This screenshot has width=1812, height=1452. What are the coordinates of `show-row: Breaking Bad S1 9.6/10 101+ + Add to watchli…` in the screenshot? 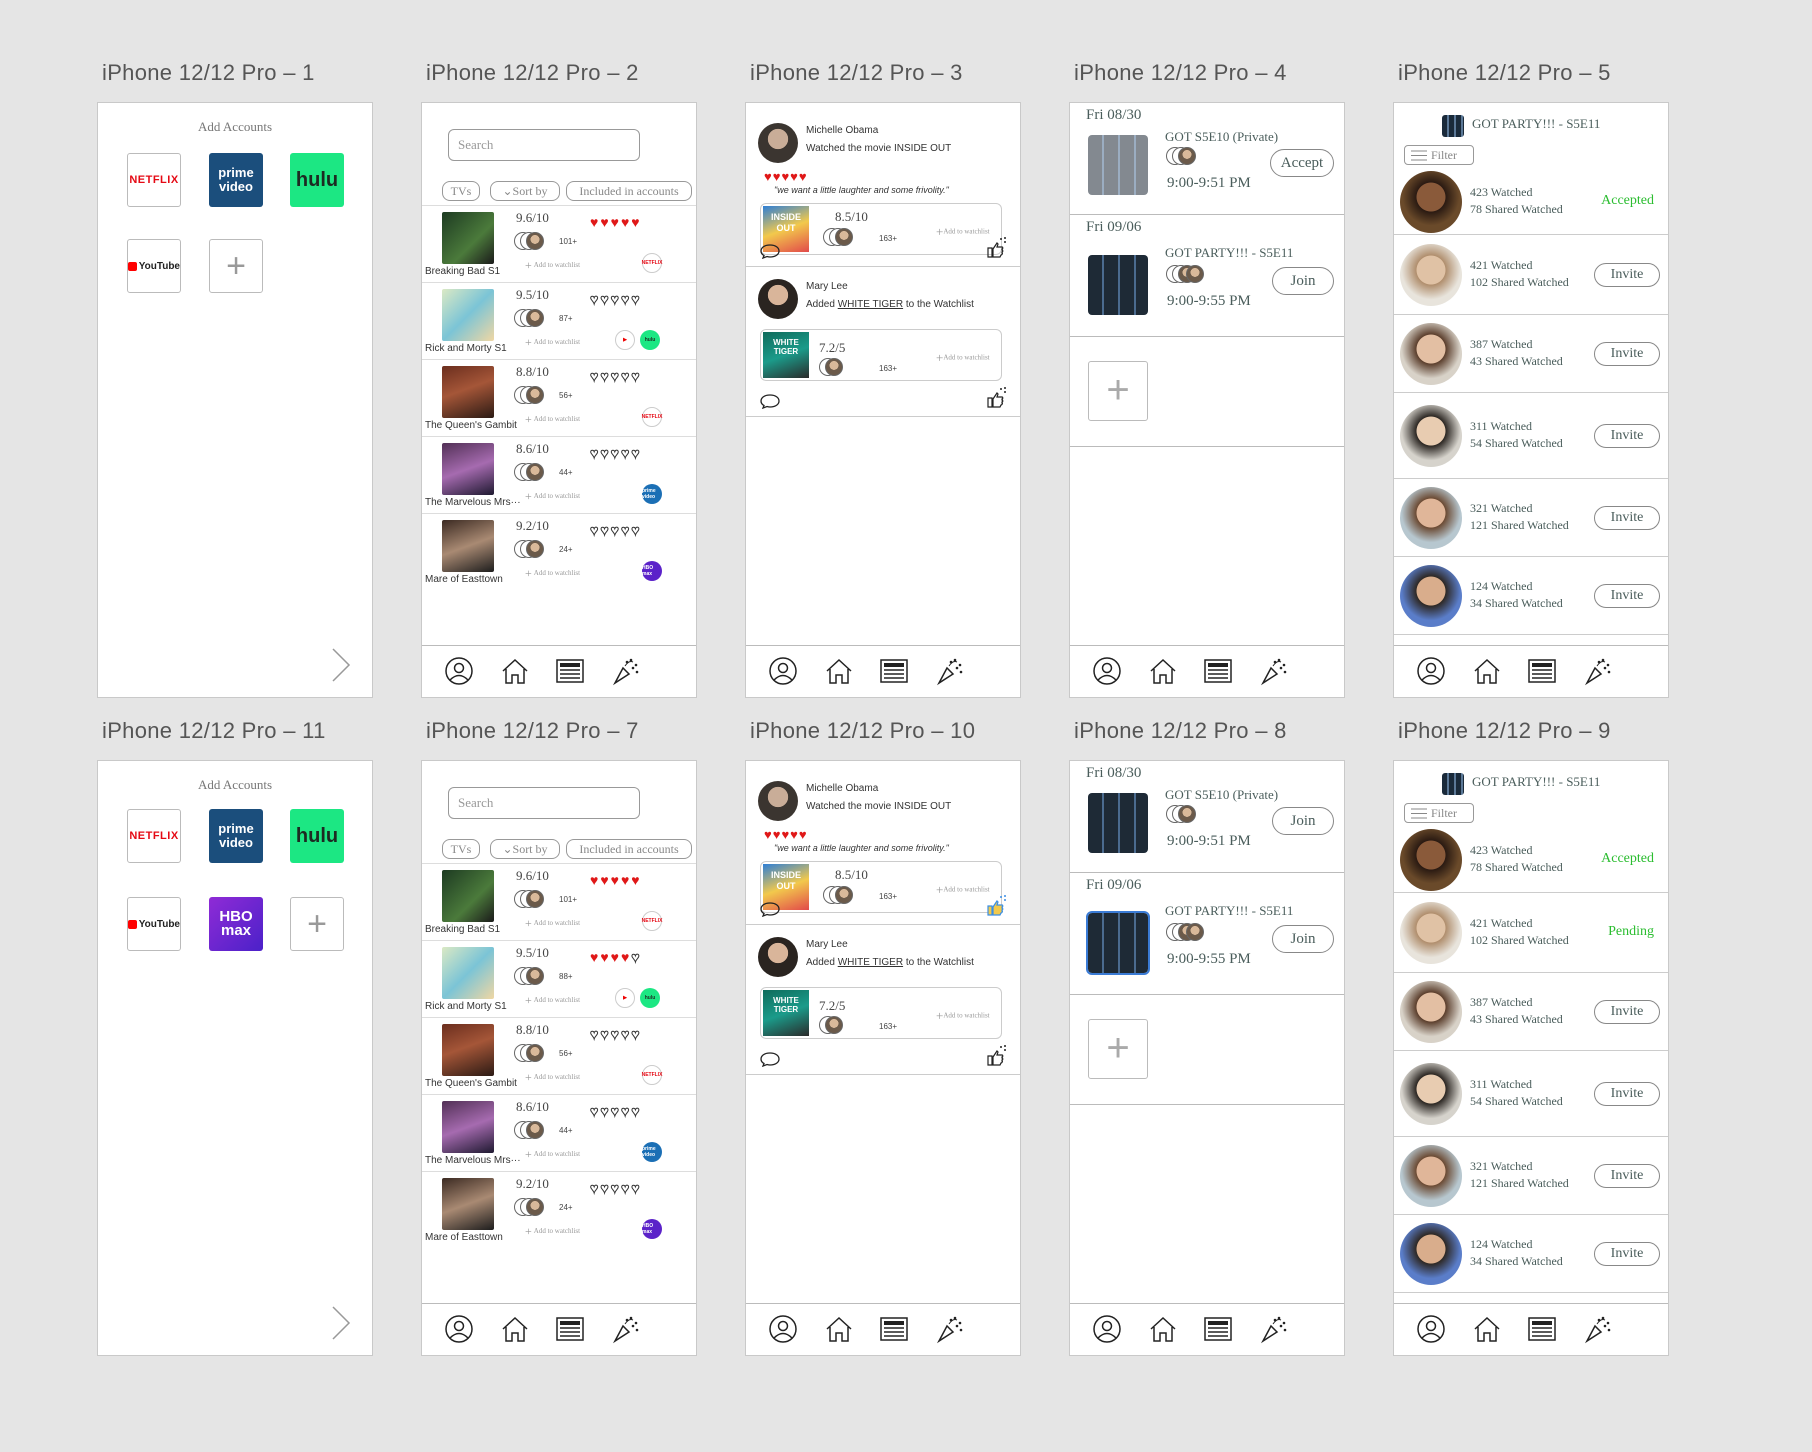 It's located at (559, 901).